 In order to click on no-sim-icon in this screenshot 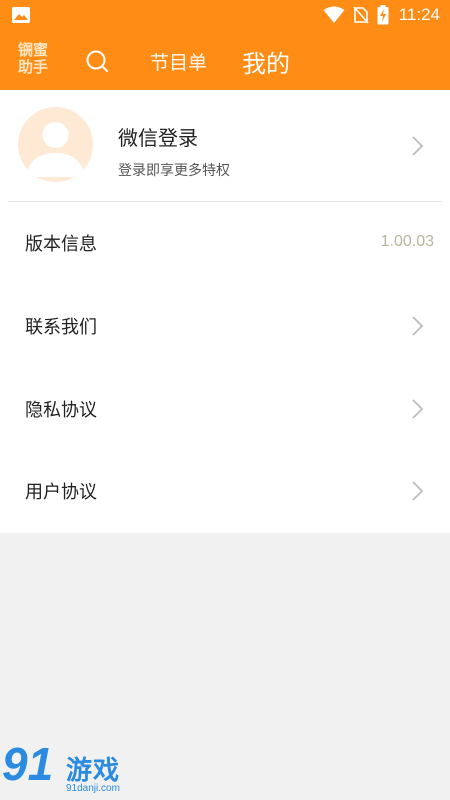, I will do `click(361, 15)`.